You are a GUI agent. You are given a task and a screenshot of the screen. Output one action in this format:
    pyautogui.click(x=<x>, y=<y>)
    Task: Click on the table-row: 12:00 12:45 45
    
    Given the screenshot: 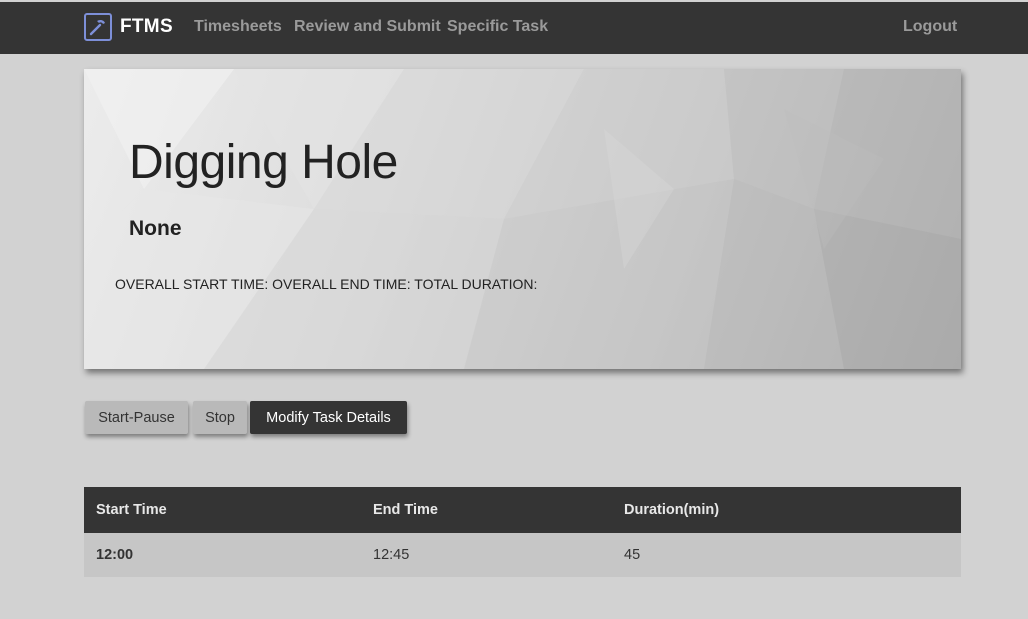 What is the action you would take?
    pyautogui.click(x=522, y=555)
    